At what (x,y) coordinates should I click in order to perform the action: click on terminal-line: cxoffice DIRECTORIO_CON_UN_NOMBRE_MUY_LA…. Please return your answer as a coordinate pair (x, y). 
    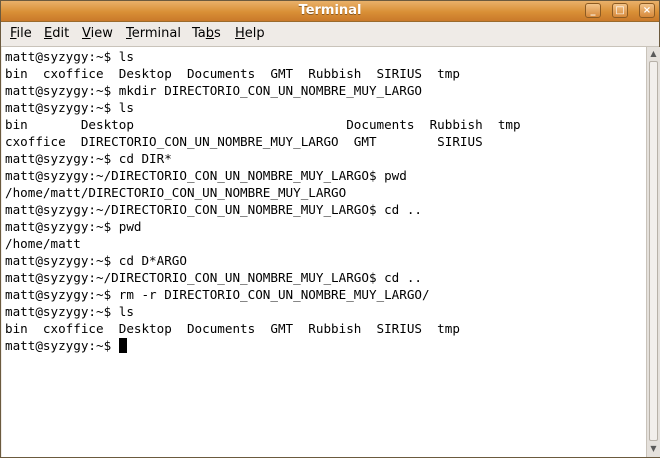
    Looking at the image, I should click on (244, 141).